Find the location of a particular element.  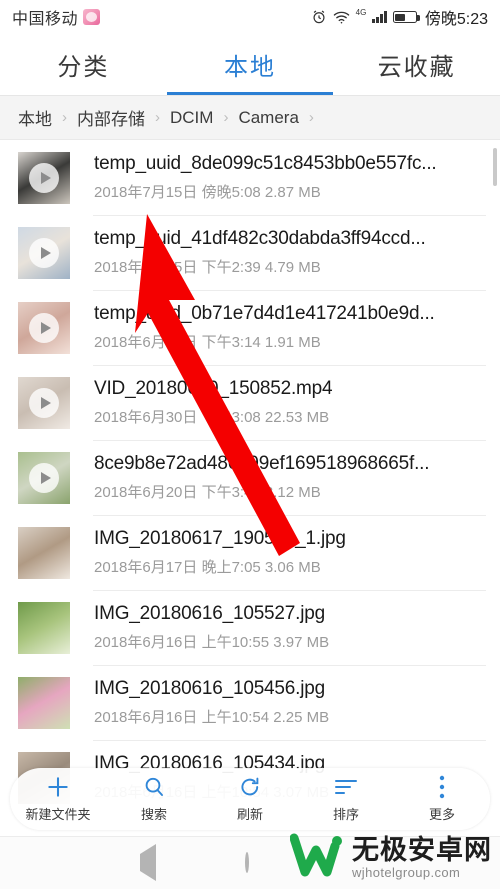

file-name: VID_20180630_150852.mp4 is located at coordinates (213, 388).